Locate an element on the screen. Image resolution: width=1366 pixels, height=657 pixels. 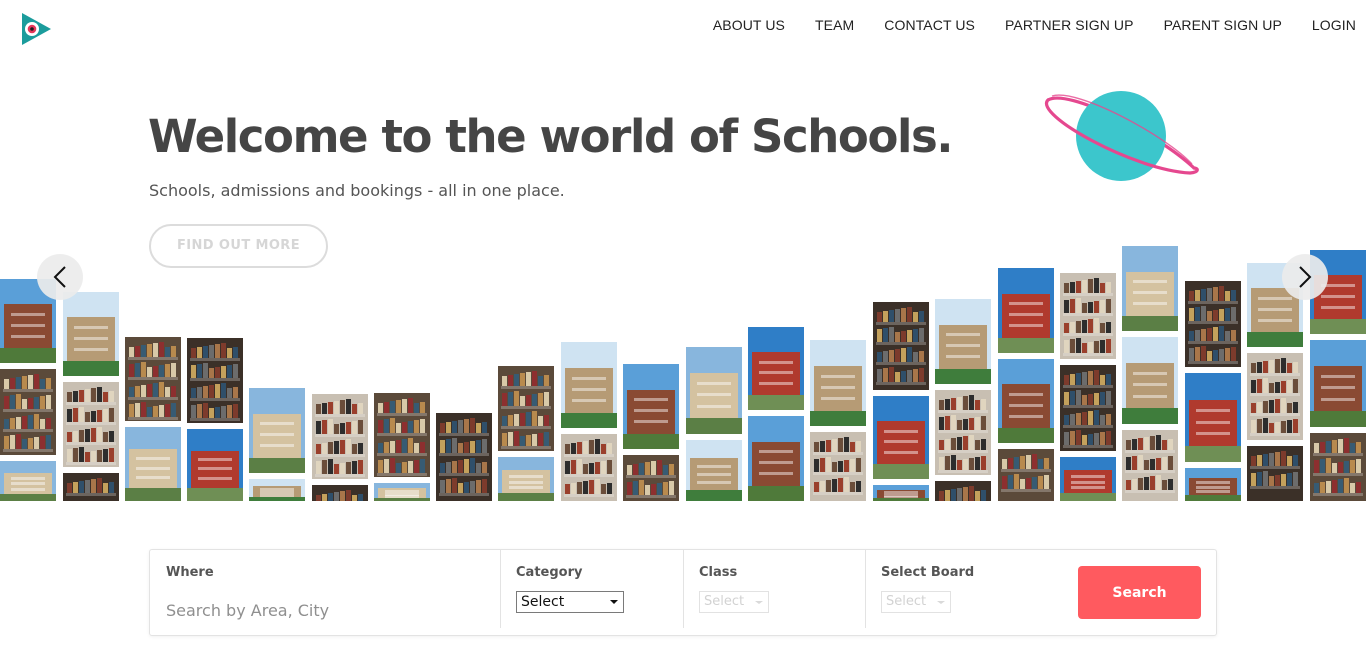
chevron-left-icon is located at coordinates (59, 277).